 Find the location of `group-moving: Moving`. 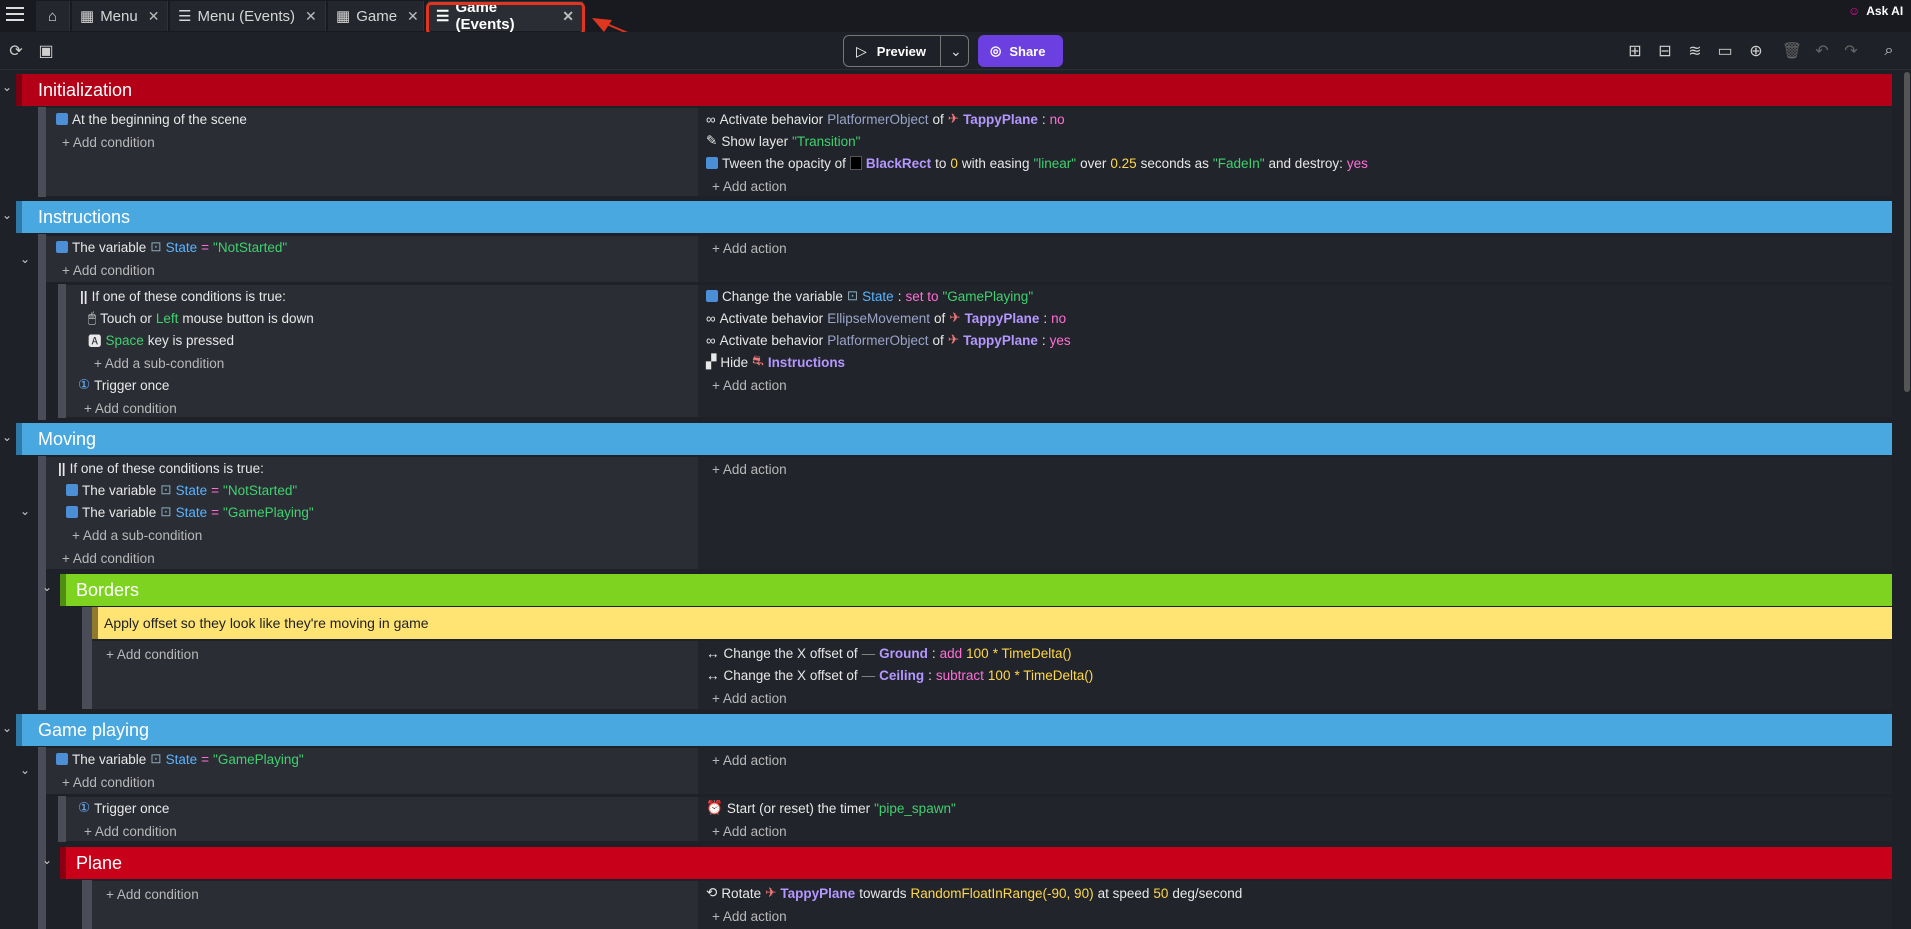

group-moving: Moving is located at coordinates (954, 439).